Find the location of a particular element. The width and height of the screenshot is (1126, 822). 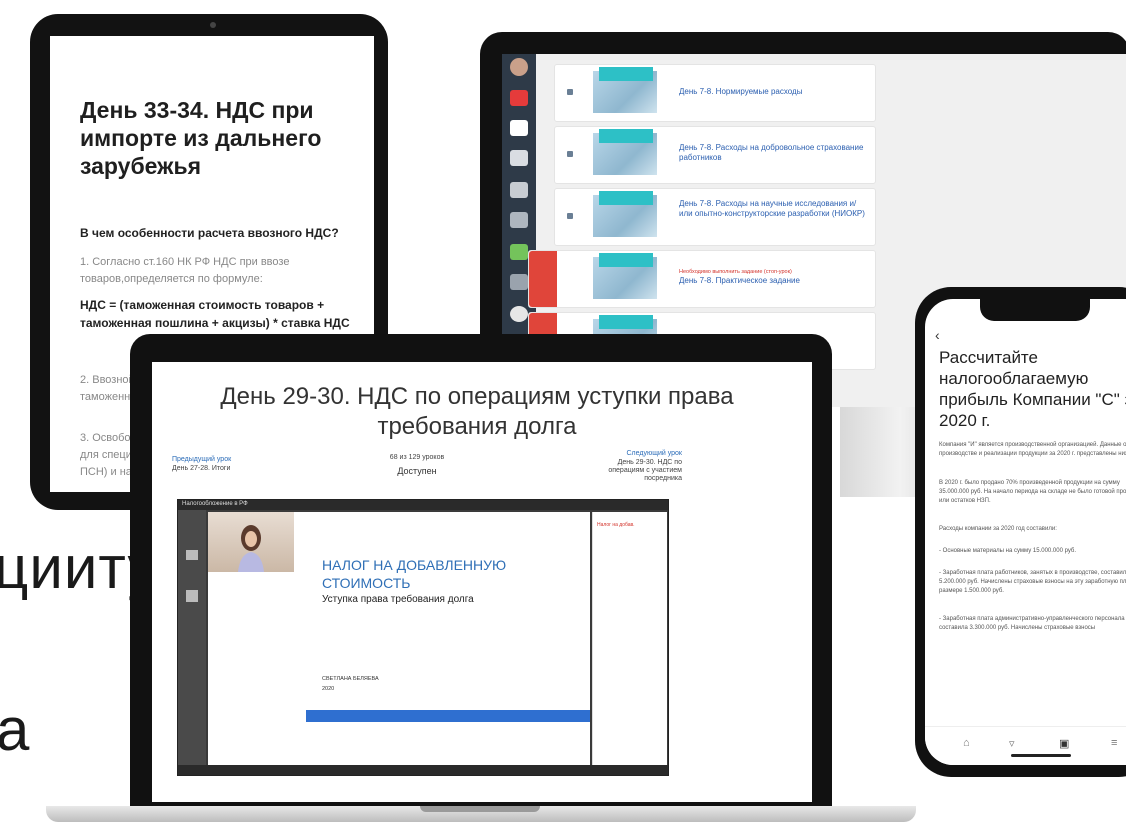

phone-notch is located at coordinates (1035, 310).